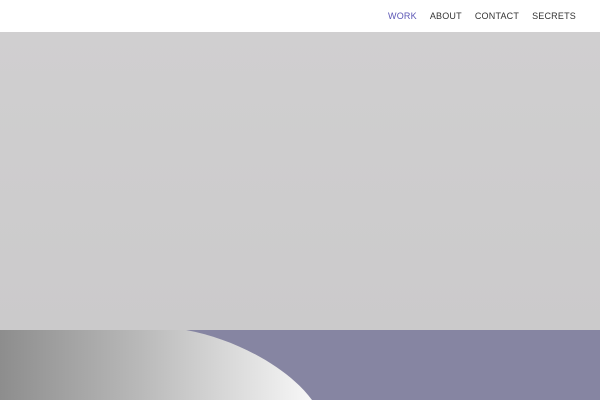 The image size is (600, 400). I want to click on nav-list: WORK ABOUT CONTACT SECRETS, so click(482, 16).